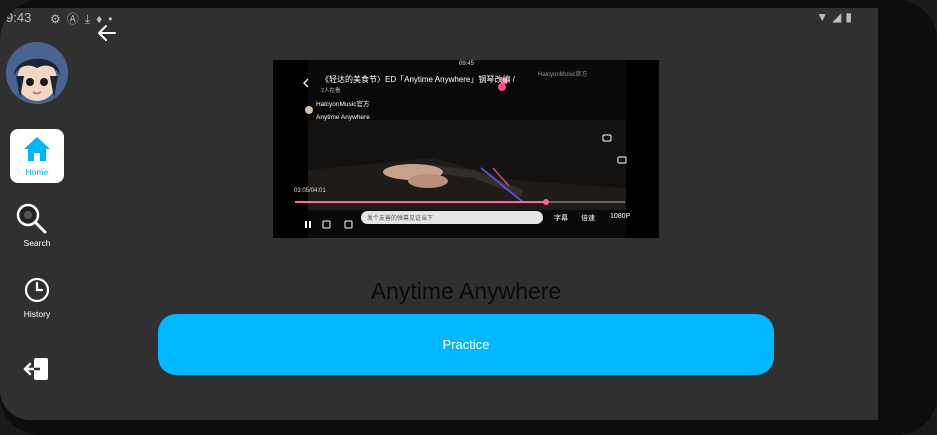 This screenshot has height=435, width=937. What do you see at coordinates (343, 104) in the screenshot?
I see `video-channel: HalcyonMusic官方` at bounding box center [343, 104].